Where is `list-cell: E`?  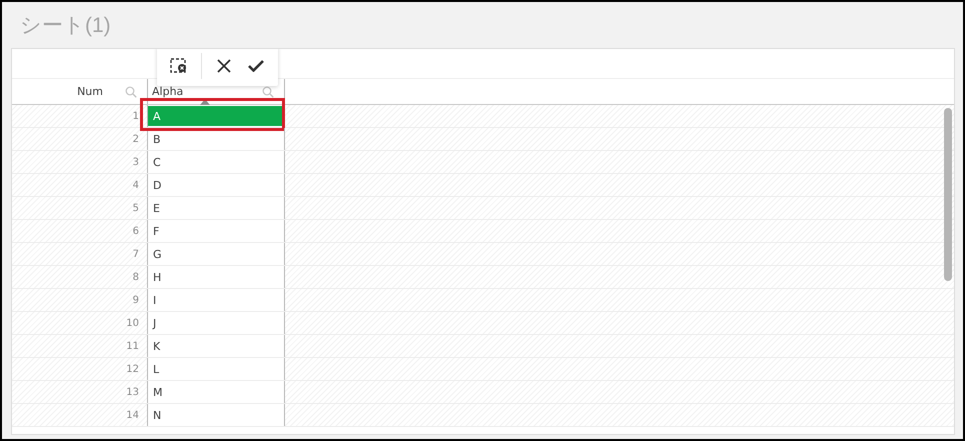 list-cell: E is located at coordinates (216, 208).